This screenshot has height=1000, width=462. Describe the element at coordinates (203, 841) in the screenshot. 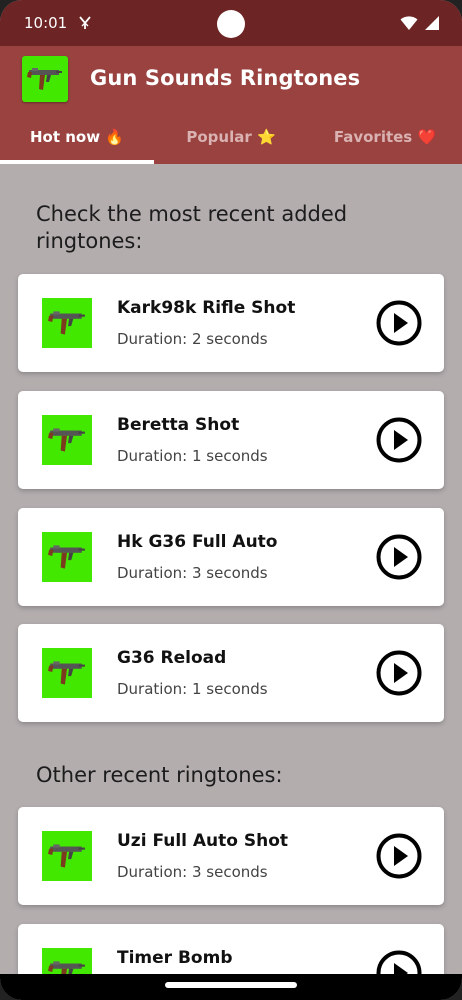

I see `ringtone-title: Uzi Full Auto Shot` at that location.